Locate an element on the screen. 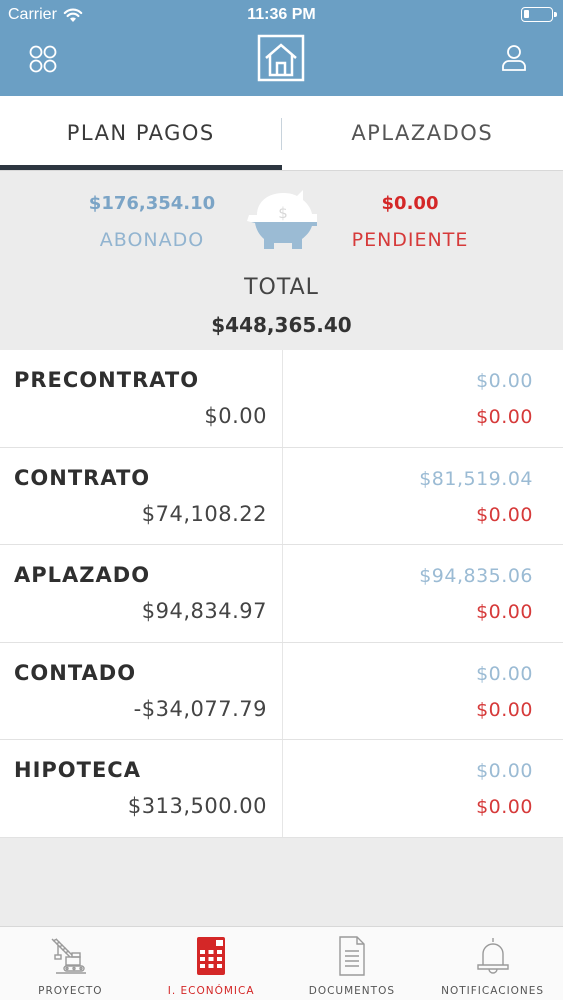  total-amount: $448,365.40 is located at coordinates (281, 325).